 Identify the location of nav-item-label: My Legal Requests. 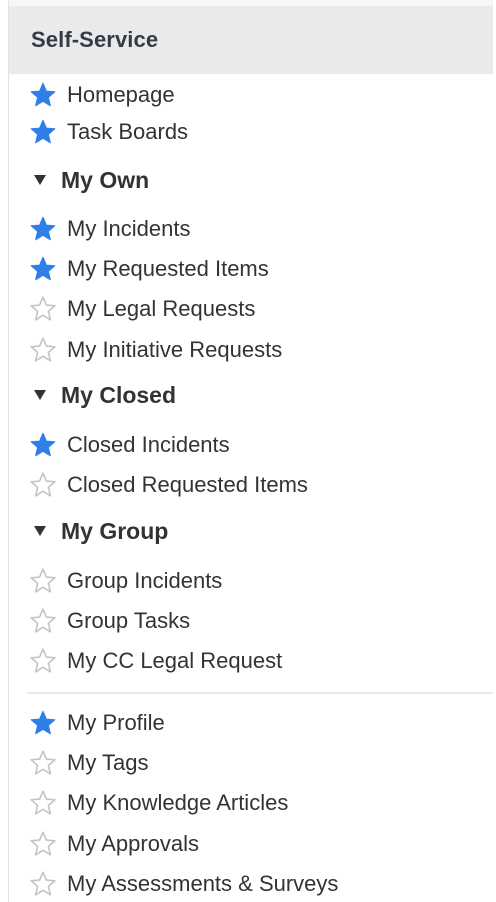
(161, 308).